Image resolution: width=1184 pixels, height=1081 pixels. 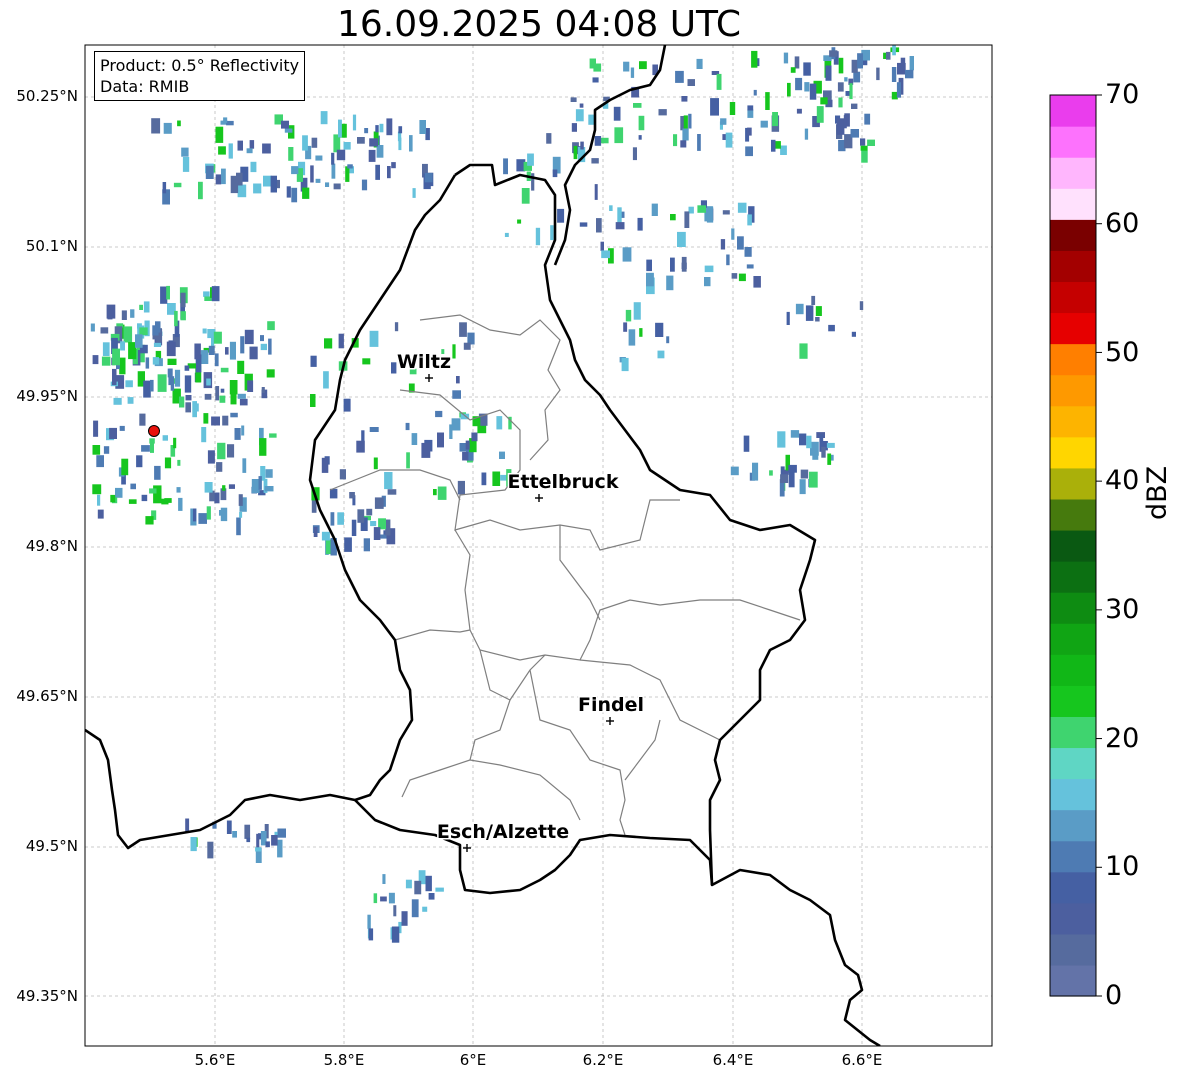 What do you see at coordinates (47, 96) in the screenshot?
I see `lat-tick: 50.25°N` at bounding box center [47, 96].